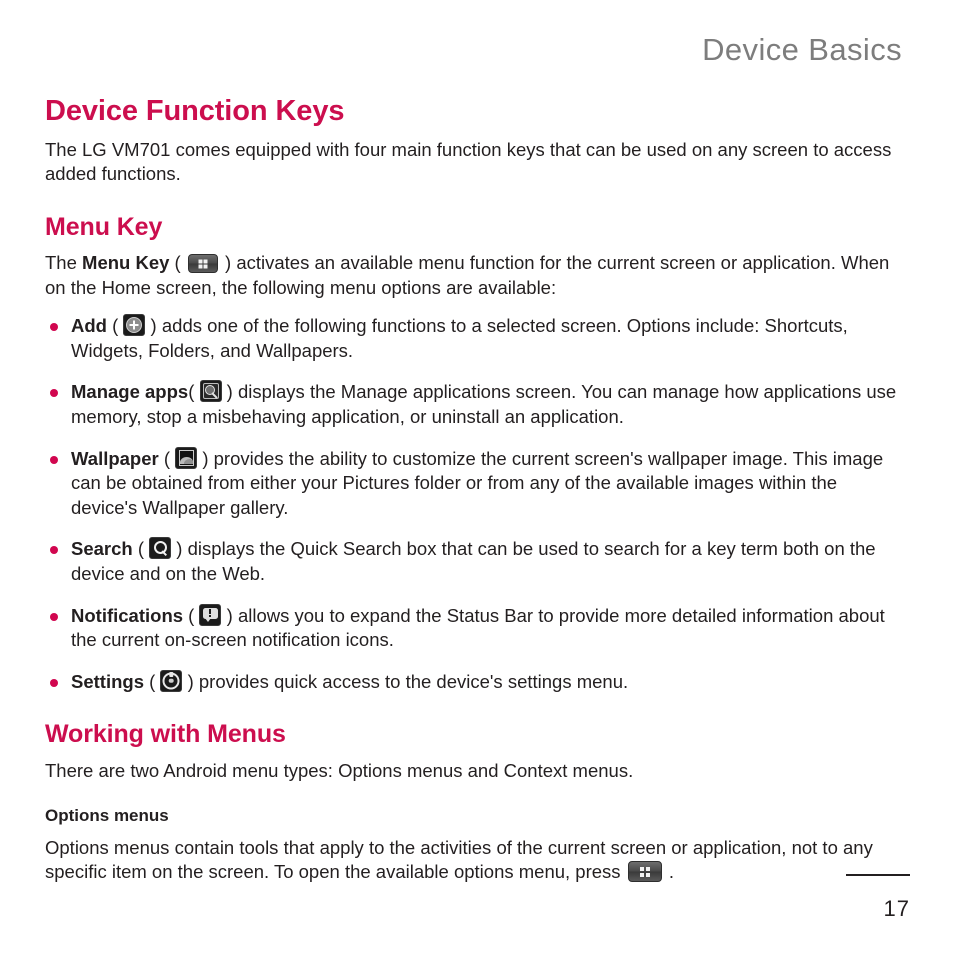 Image resolution: width=954 pixels, height=954 pixels. What do you see at coordinates (160, 548) in the screenshot?
I see `search-icon` at bounding box center [160, 548].